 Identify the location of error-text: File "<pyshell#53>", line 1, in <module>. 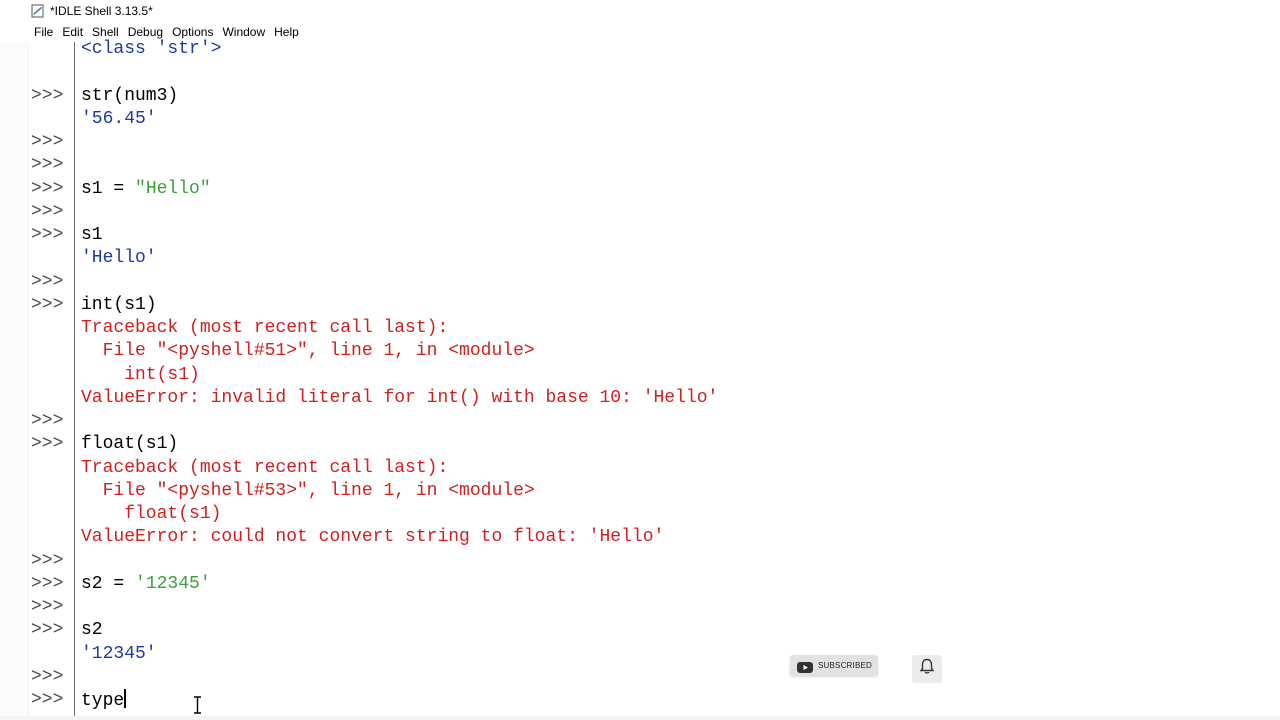
(308, 491).